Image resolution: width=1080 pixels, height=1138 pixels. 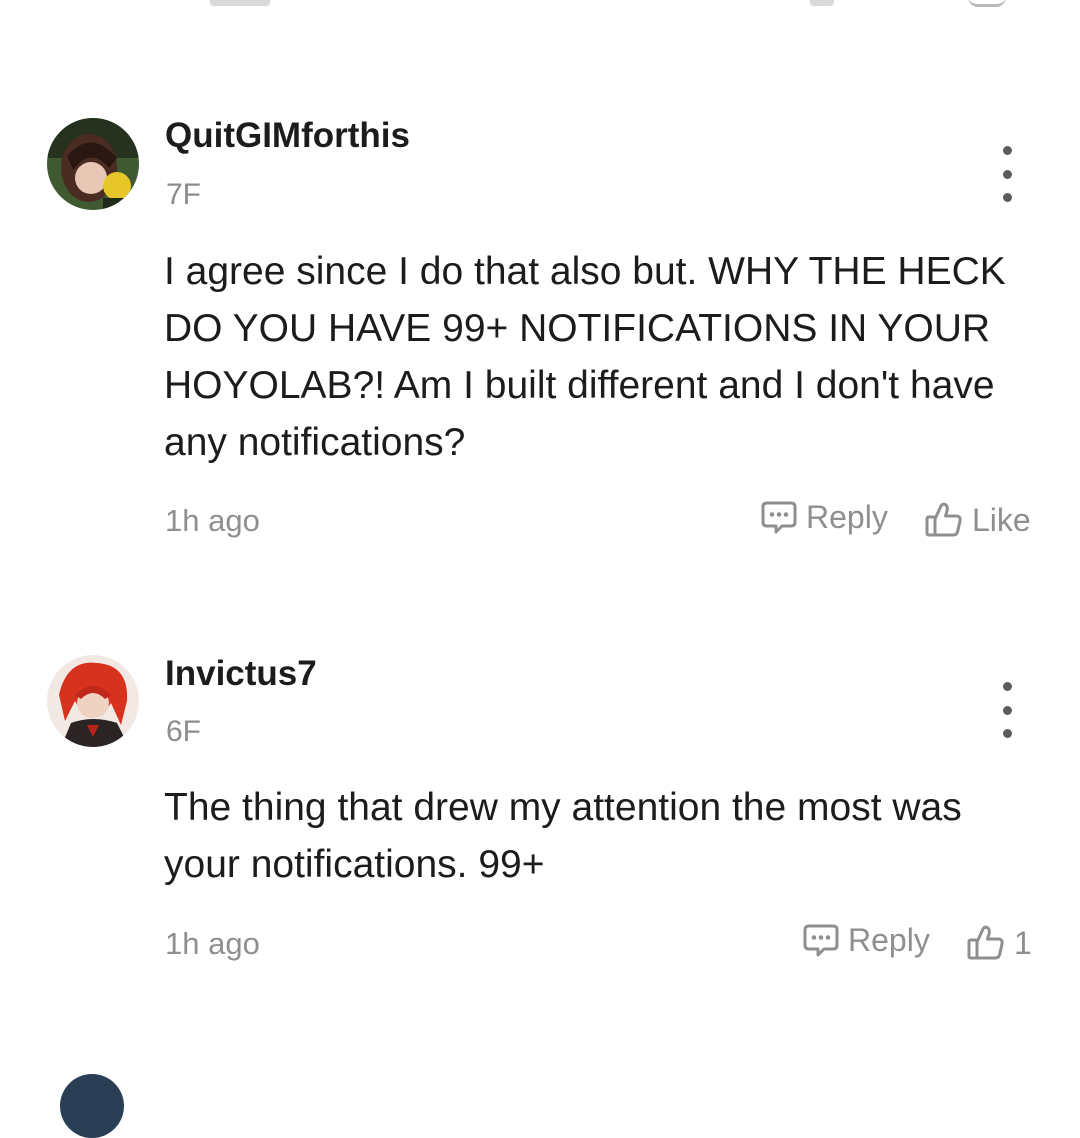 What do you see at coordinates (287, 136) in the screenshot?
I see `username: QuitGIMforthis` at bounding box center [287, 136].